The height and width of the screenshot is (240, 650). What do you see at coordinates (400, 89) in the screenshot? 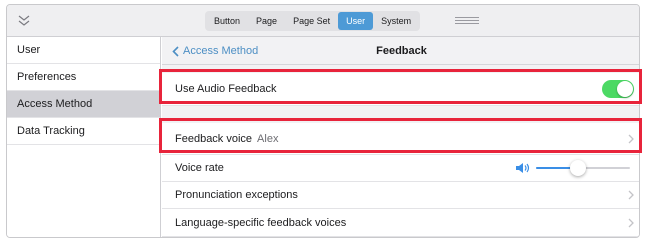
I see `audio-feedback-row: Use Audio Feedback` at bounding box center [400, 89].